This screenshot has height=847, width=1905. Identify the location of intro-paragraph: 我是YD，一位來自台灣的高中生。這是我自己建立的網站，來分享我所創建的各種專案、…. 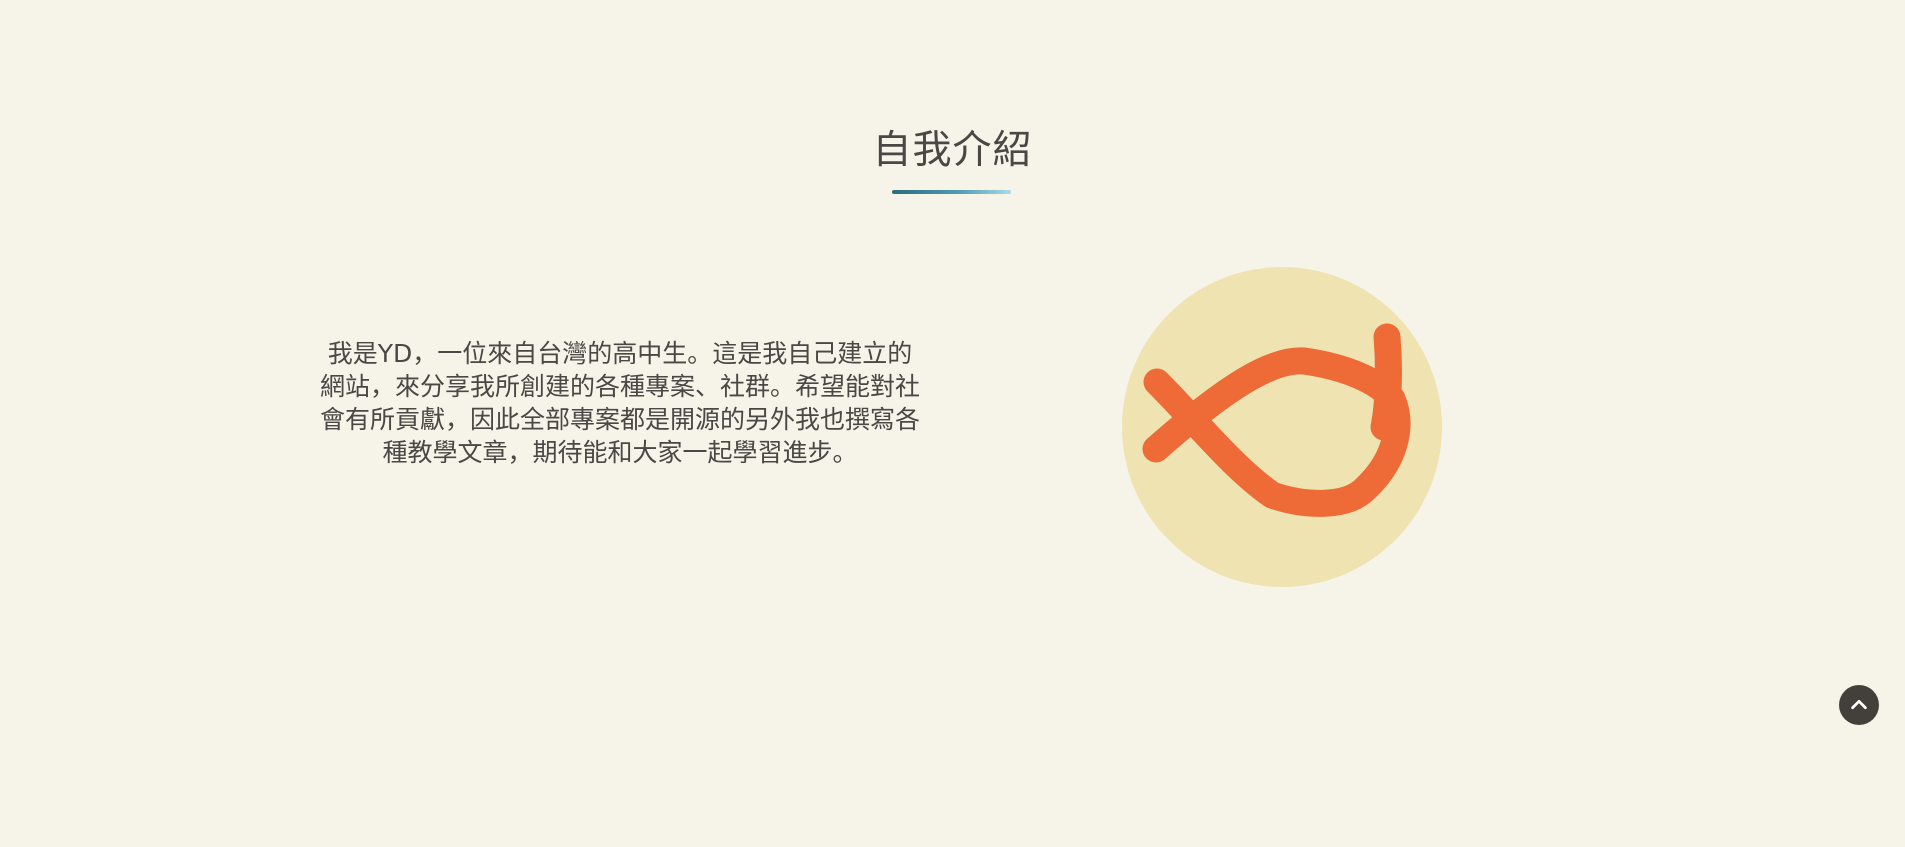
(620, 403).